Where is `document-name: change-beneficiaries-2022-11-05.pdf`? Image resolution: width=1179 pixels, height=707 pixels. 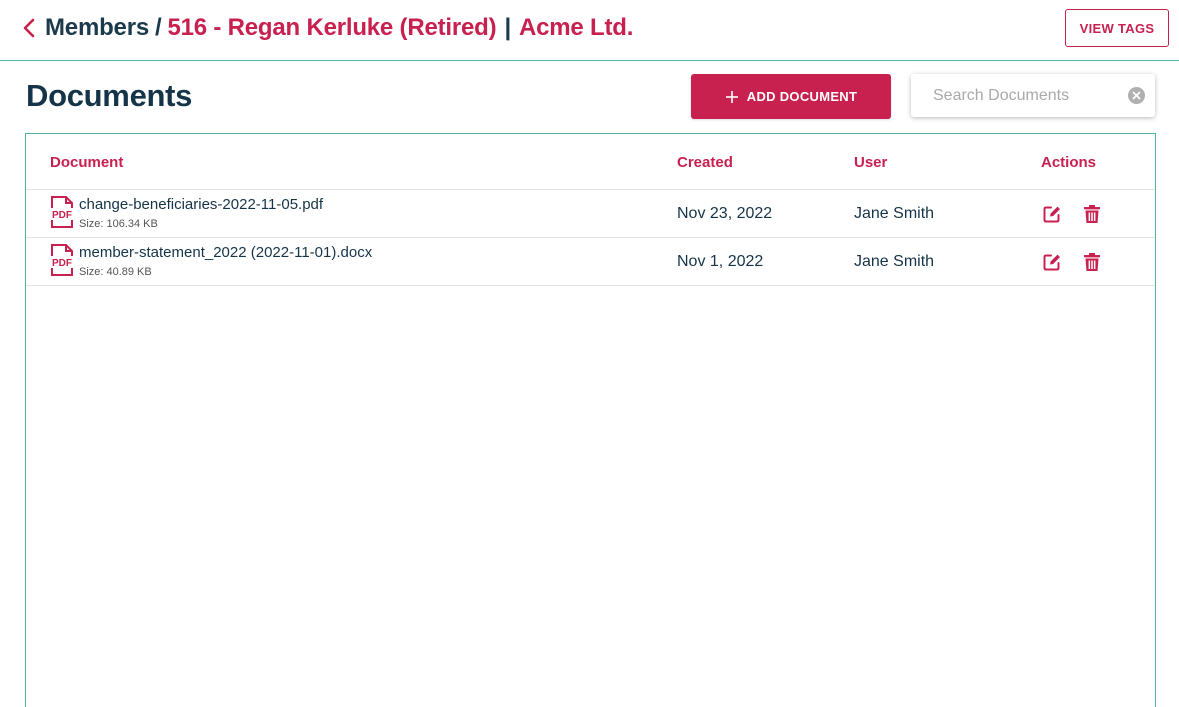 document-name: change-beneficiaries-2022-11-05.pdf is located at coordinates (201, 204).